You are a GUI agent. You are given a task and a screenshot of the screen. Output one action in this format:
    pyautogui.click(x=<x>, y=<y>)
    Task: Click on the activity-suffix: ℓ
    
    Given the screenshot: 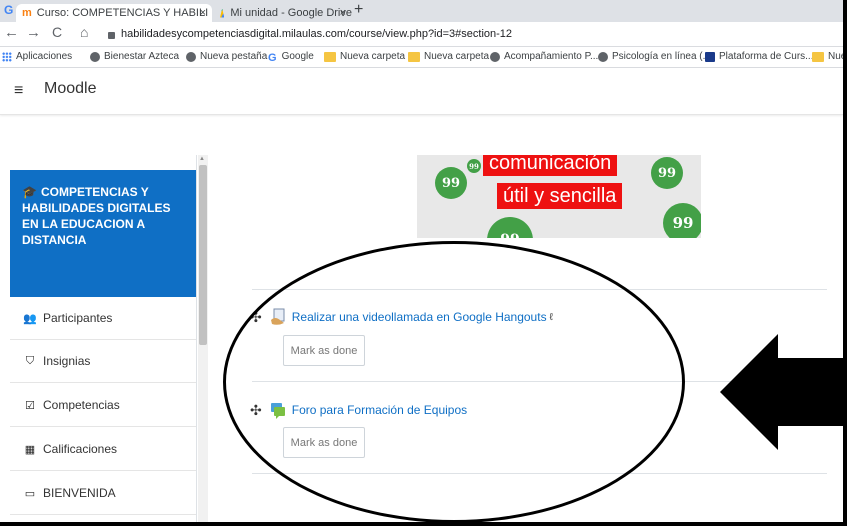 What is the action you would take?
    pyautogui.click(x=551, y=317)
    